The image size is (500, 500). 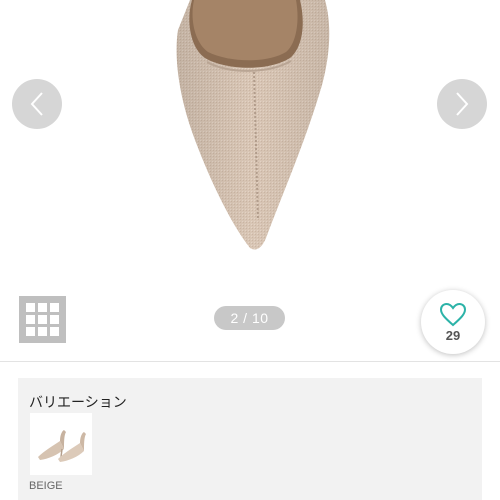 What do you see at coordinates (46, 486) in the screenshot?
I see `variation-label: BEIGE` at bounding box center [46, 486].